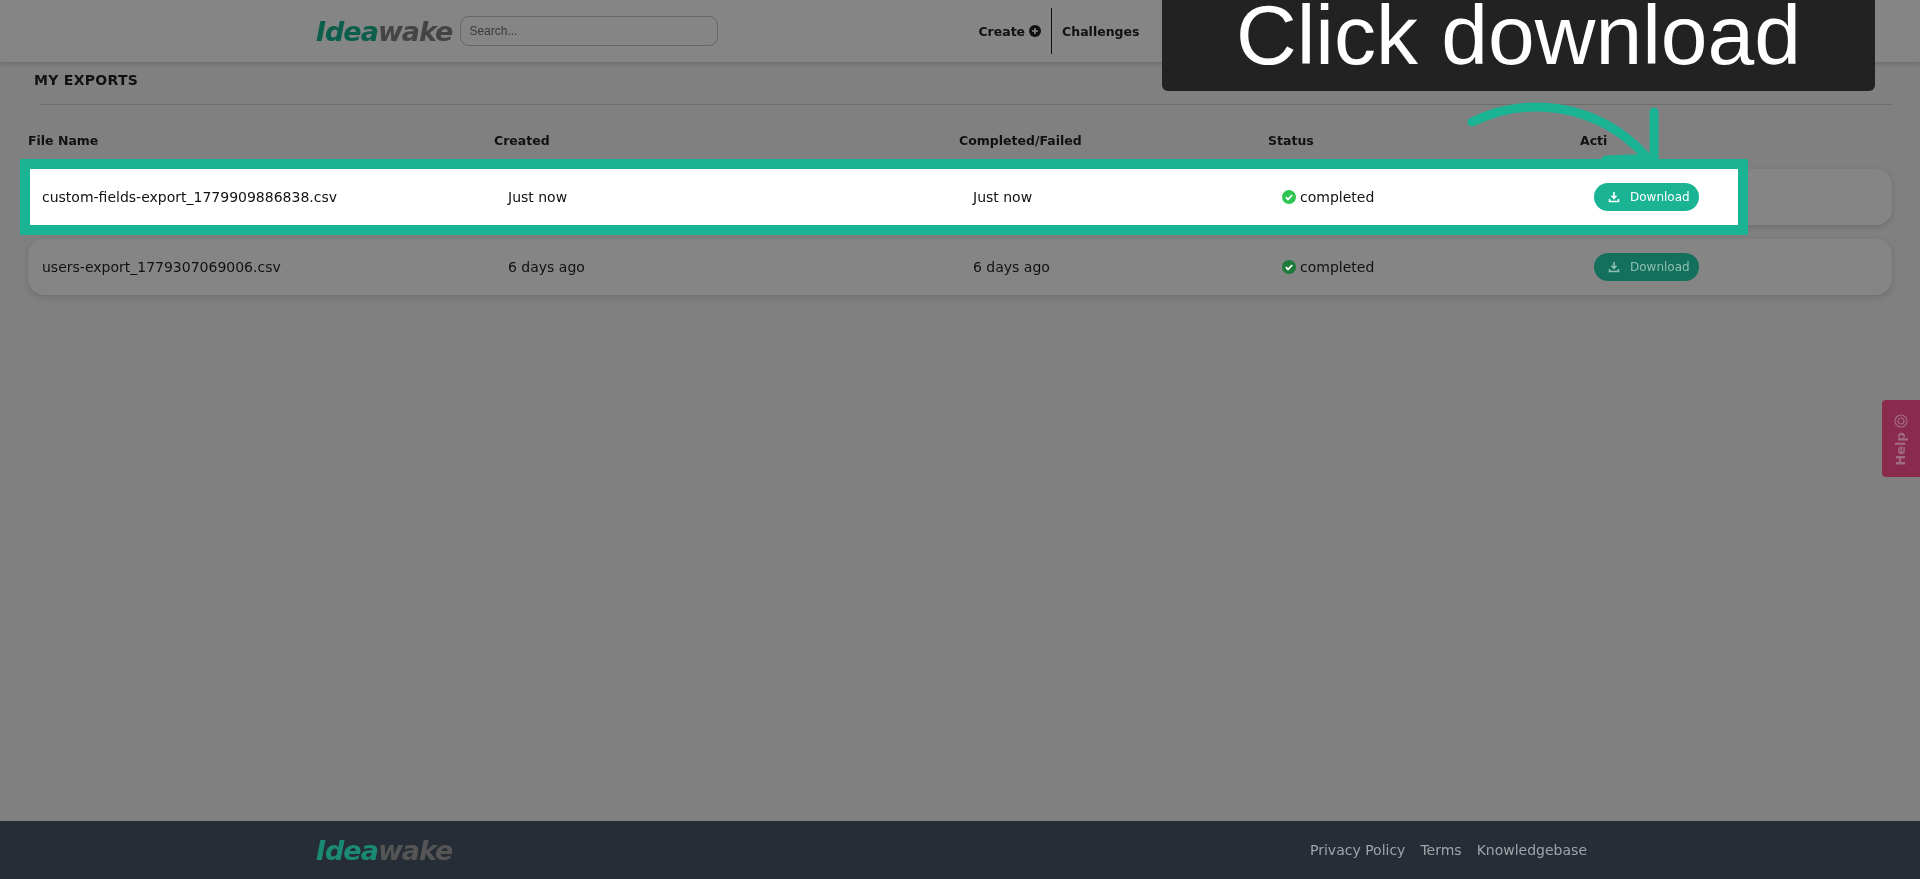  I want to click on column-header: Completed/Failed, so click(1021, 140).